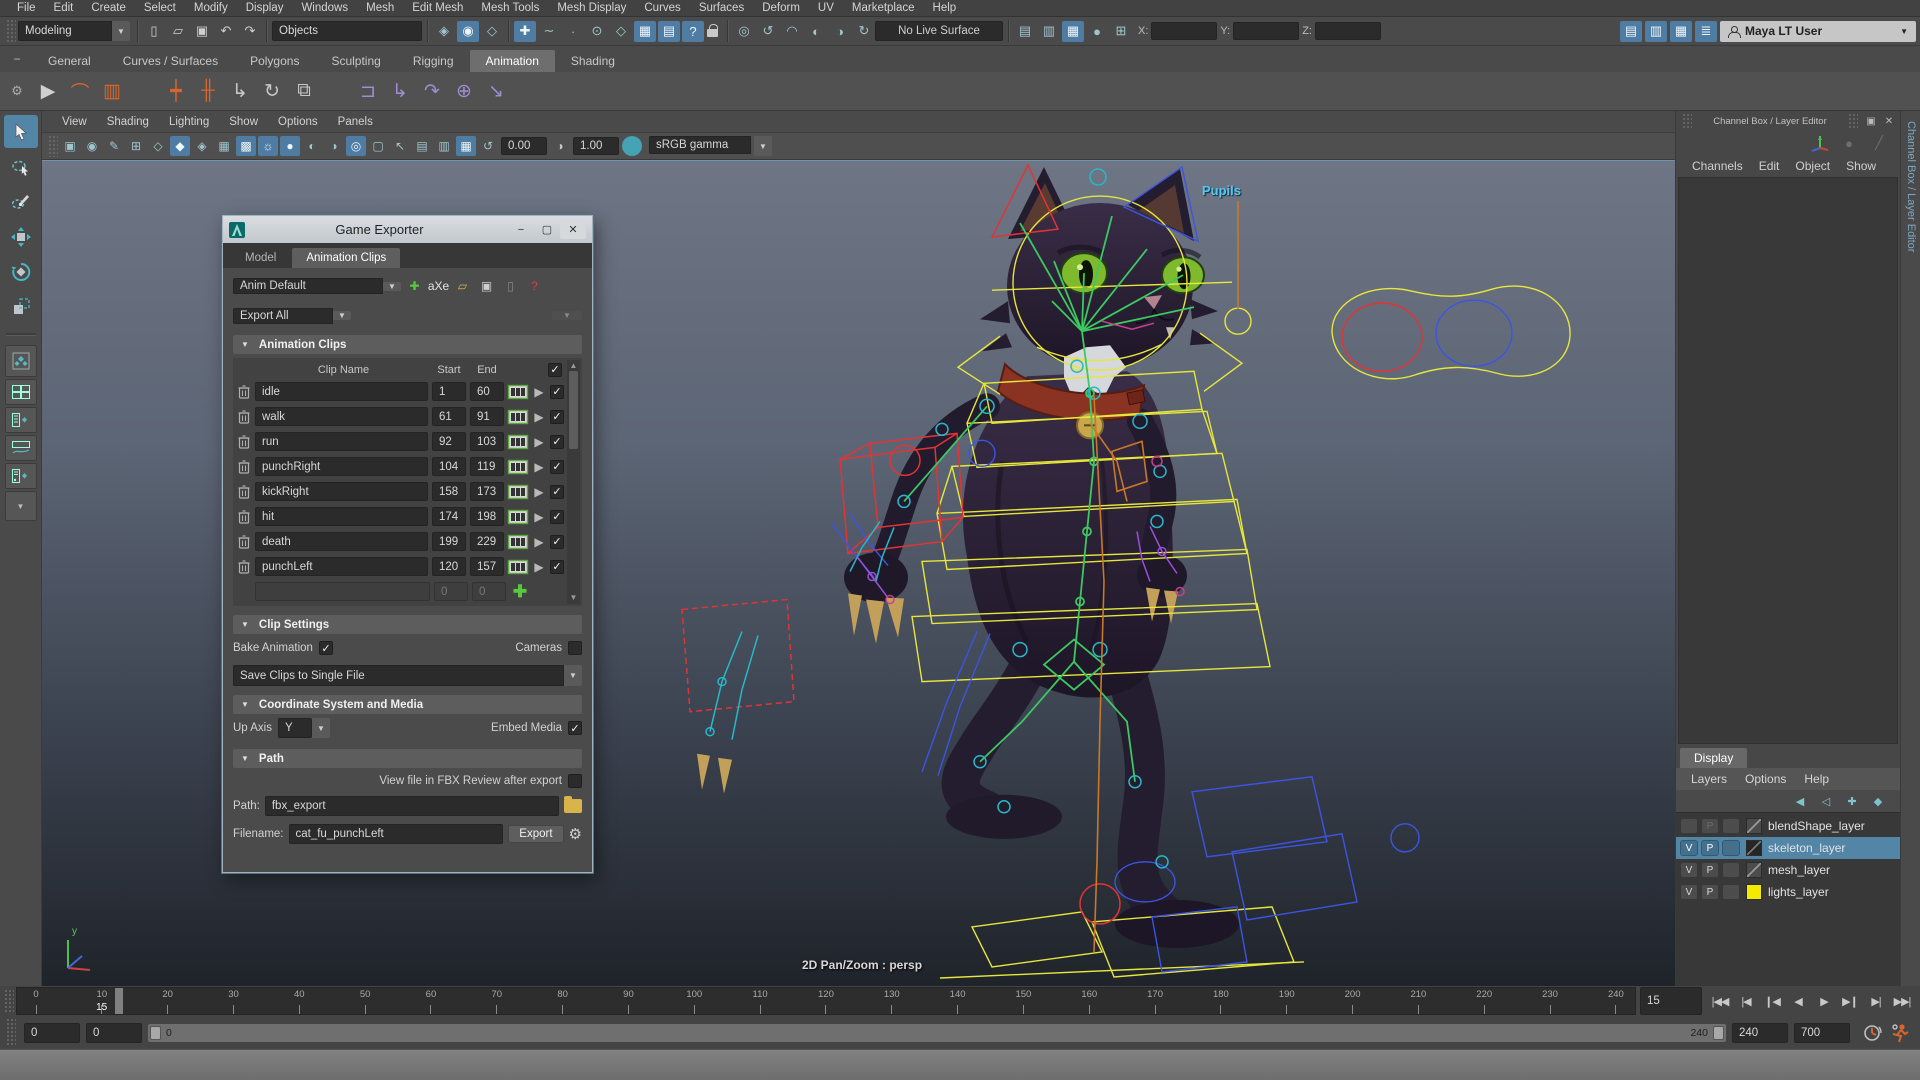 The width and height of the screenshot is (1920, 1080). Describe the element at coordinates (268, 146) in the screenshot. I see `lighting-icon: ☼` at that location.